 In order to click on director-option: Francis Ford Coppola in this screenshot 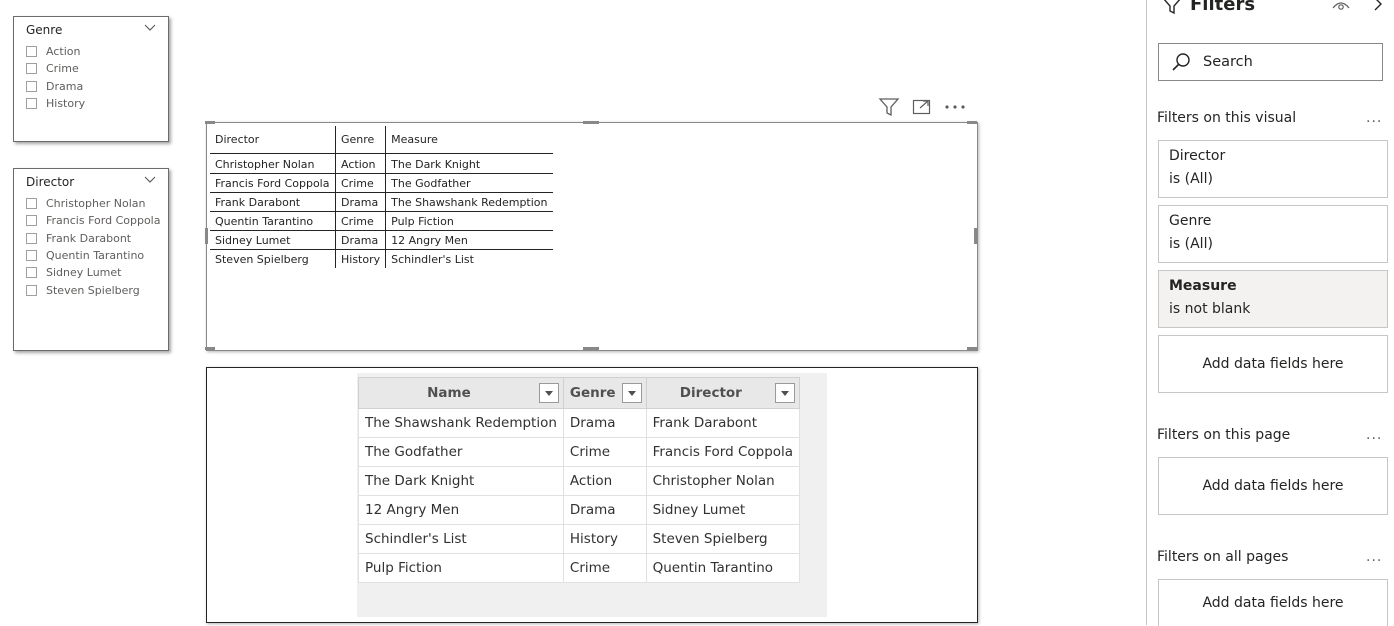, I will do `click(93, 220)`.